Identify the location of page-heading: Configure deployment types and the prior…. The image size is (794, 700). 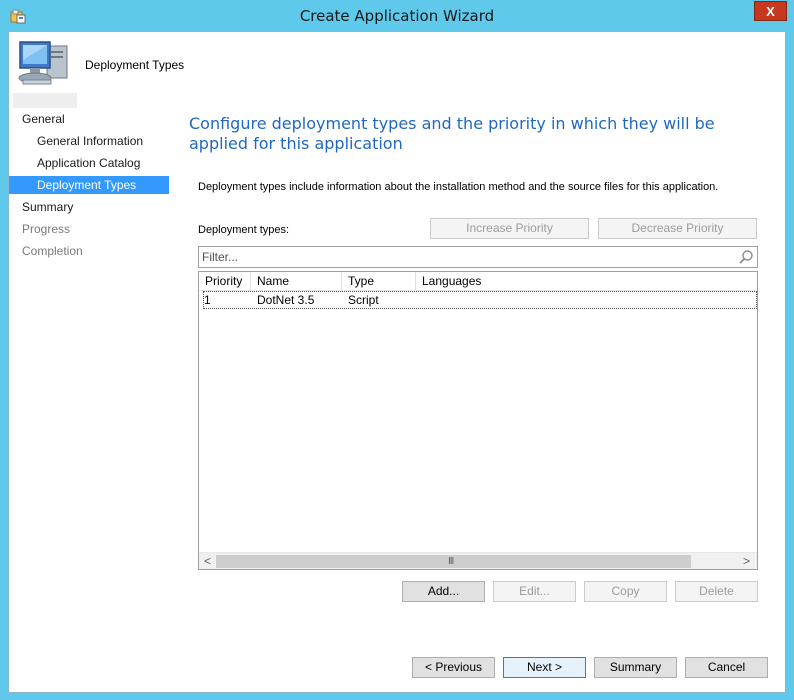
(452, 133).